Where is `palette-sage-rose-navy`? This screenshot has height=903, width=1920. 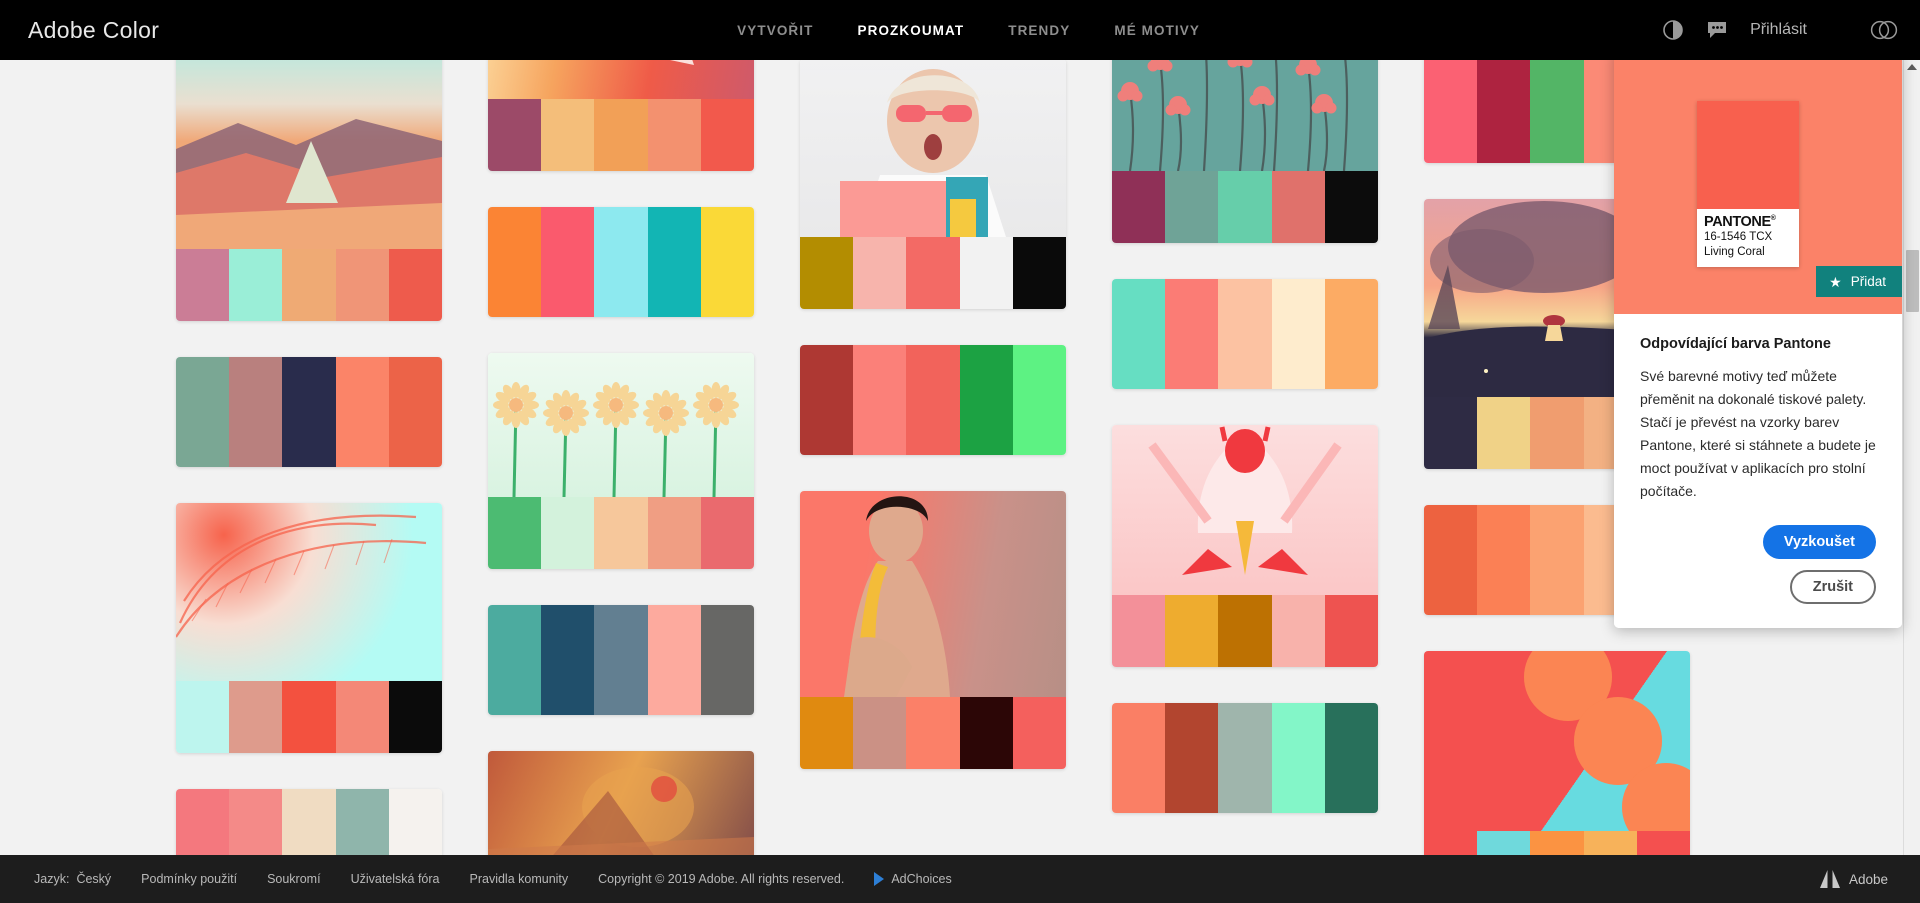
palette-sage-rose-navy is located at coordinates (309, 412).